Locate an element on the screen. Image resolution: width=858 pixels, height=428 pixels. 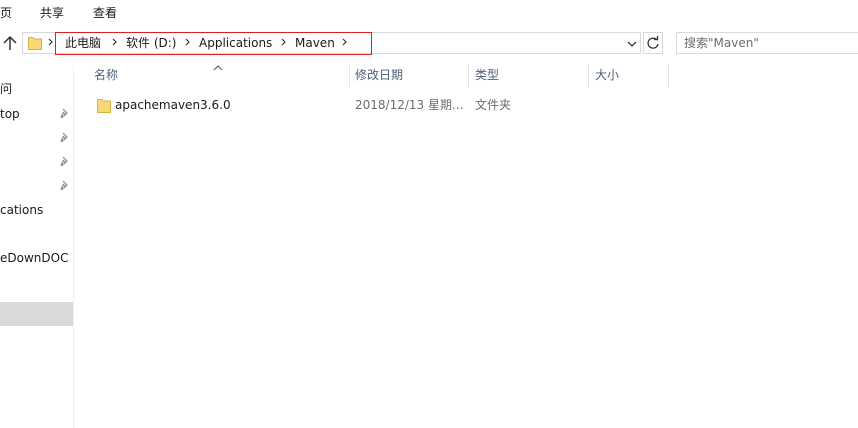
ribbon-tab-view: 查看 is located at coordinates (105, 13).